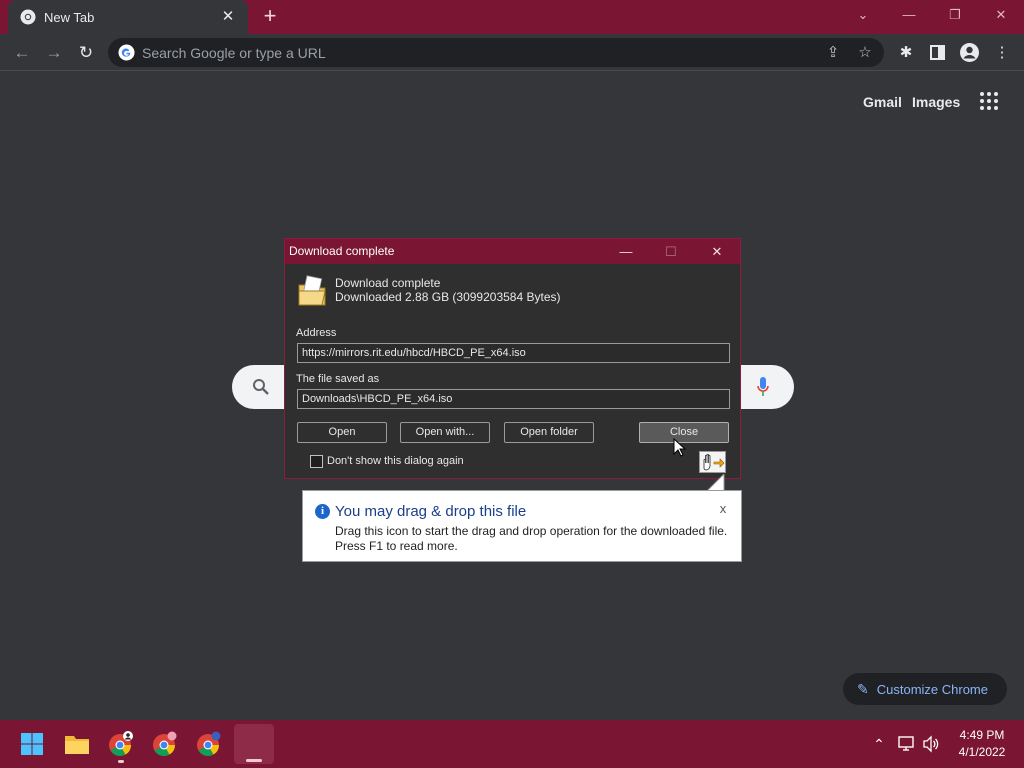 This screenshot has height=768, width=1024. What do you see at coordinates (22, 53) in the screenshot?
I see `back-icon: ←` at bounding box center [22, 53].